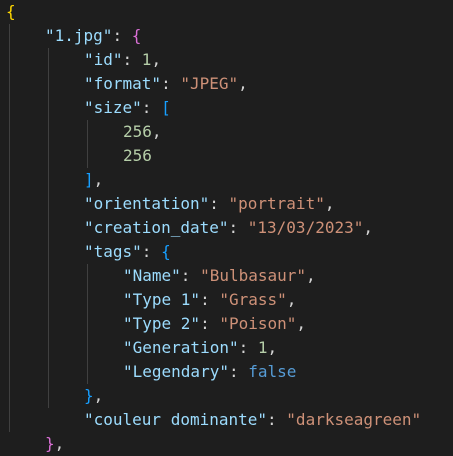 This screenshot has height=456, width=453. Describe the element at coordinates (253, 299) in the screenshot. I see `json-string: "Grass"` at that location.